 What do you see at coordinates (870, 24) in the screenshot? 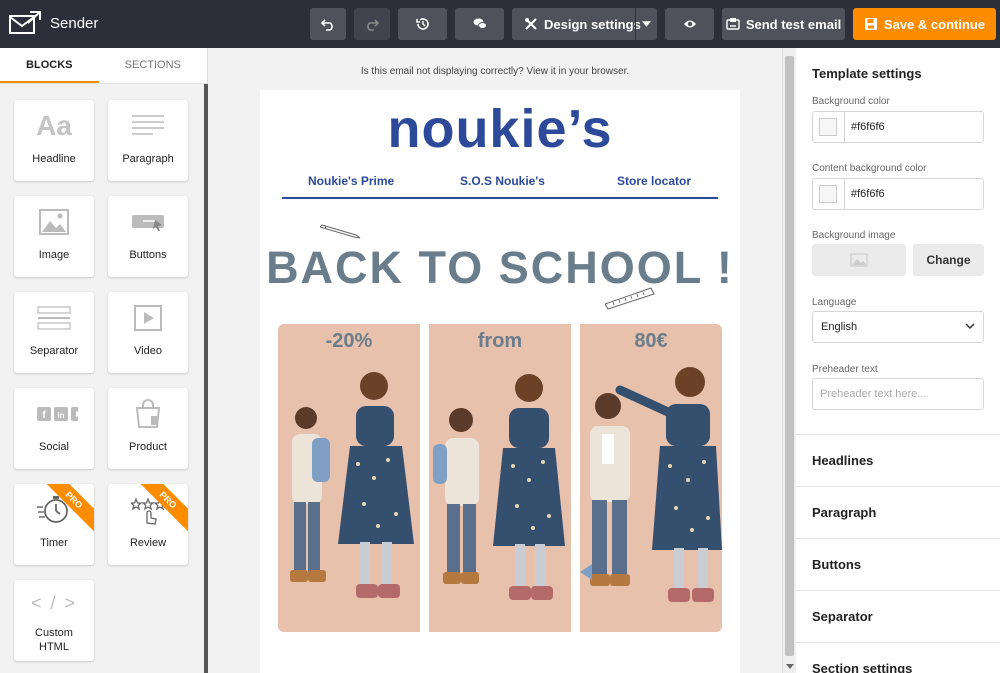
I see `save-icon` at bounding box center [870, 24].